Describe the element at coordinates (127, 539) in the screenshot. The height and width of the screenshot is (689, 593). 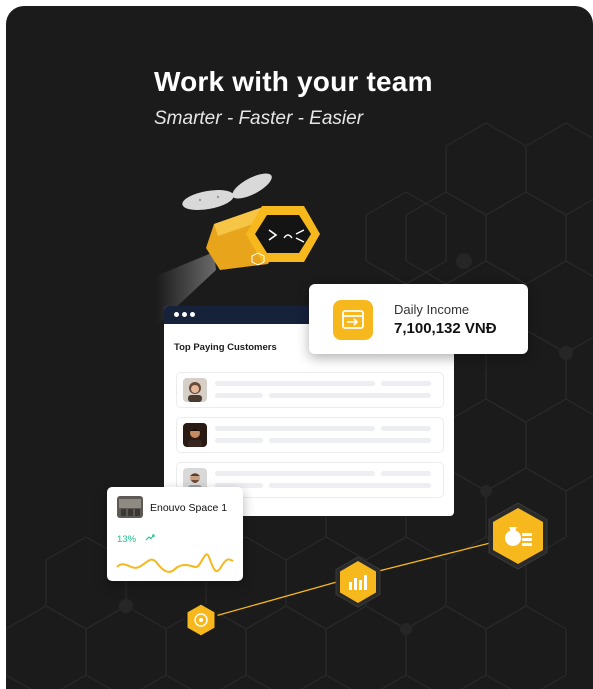
I see `space-growth-value: 13%` at that location.